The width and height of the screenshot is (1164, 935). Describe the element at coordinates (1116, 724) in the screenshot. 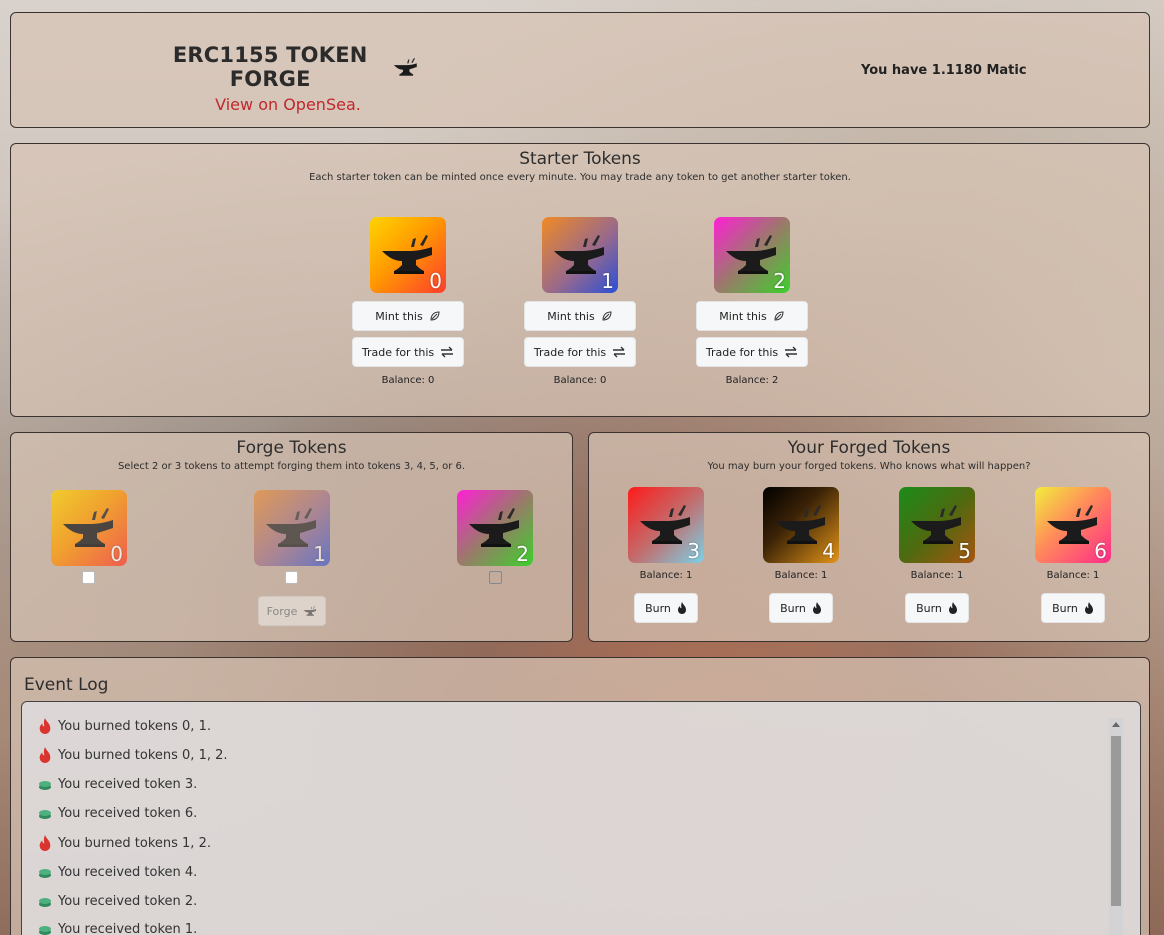

I see `scroll-up-arrow-icon` at that location.